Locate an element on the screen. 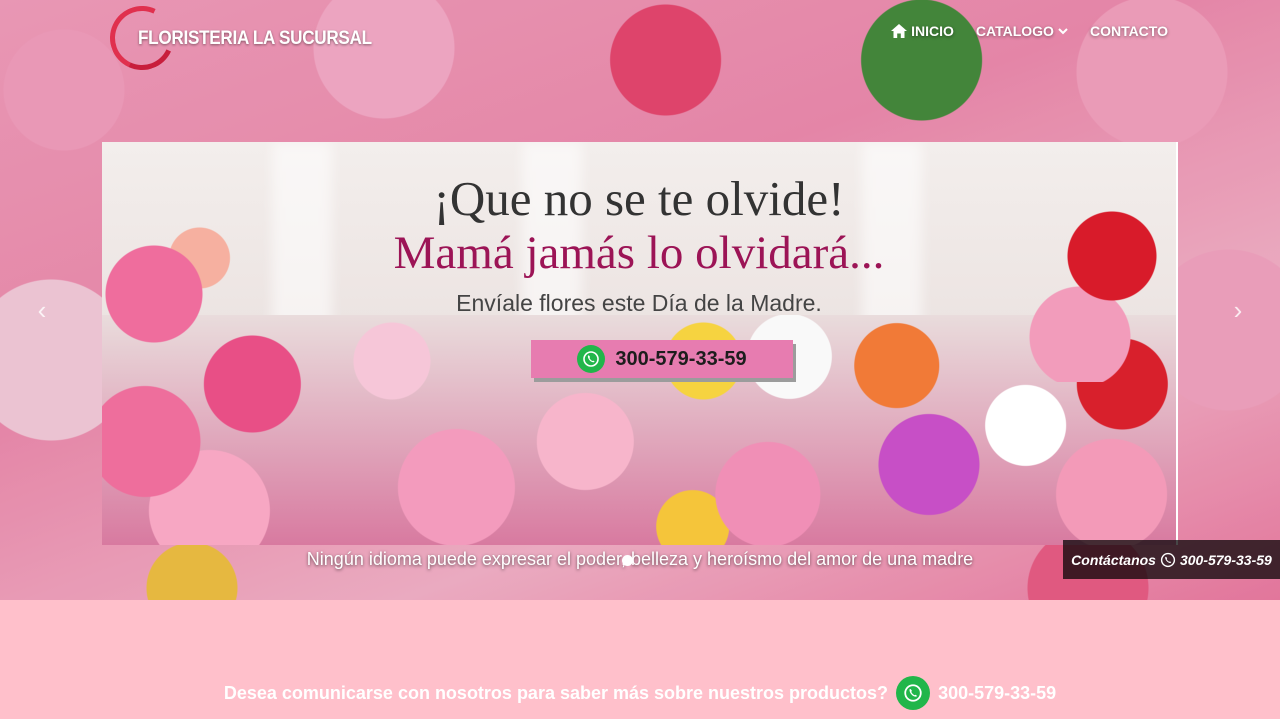  nav-item-inicio: INICIO is located at coordinates (922, 31).